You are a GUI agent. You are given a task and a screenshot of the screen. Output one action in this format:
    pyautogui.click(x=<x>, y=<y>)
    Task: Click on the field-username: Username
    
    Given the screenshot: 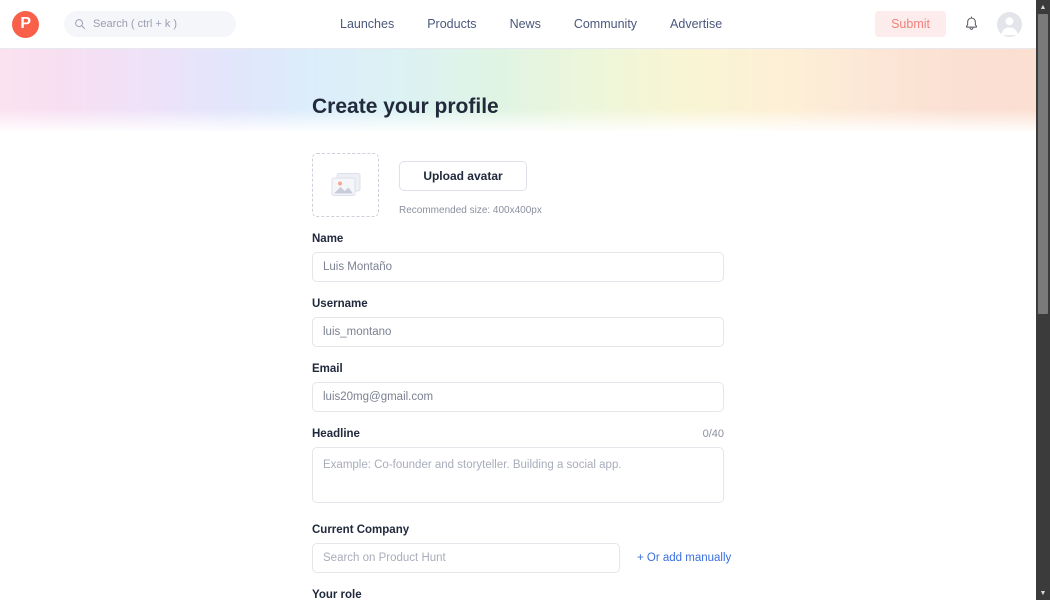 What is the action you would take?
    pyautogui.click(x=674, y=322)
    